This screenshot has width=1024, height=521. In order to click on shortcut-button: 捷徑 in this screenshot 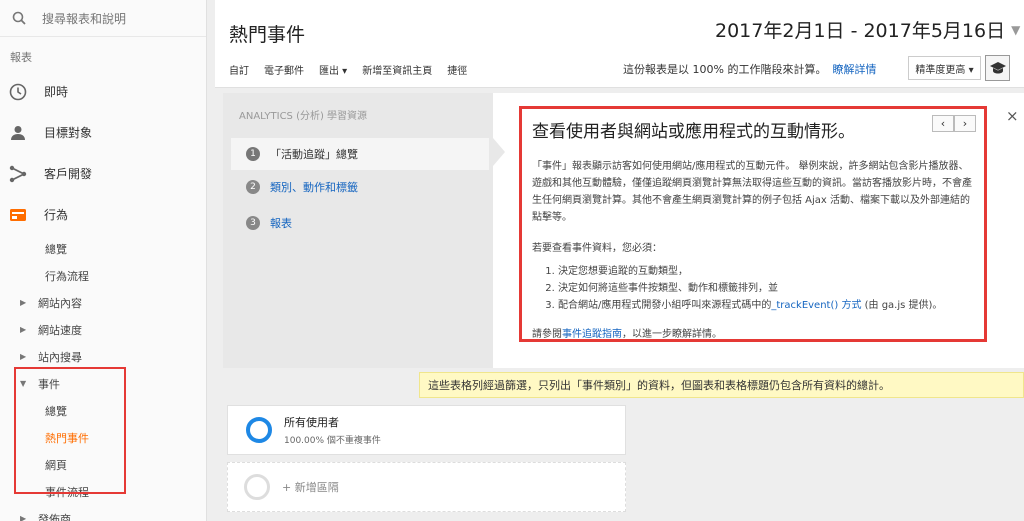, I will do `click(457, 69)`.